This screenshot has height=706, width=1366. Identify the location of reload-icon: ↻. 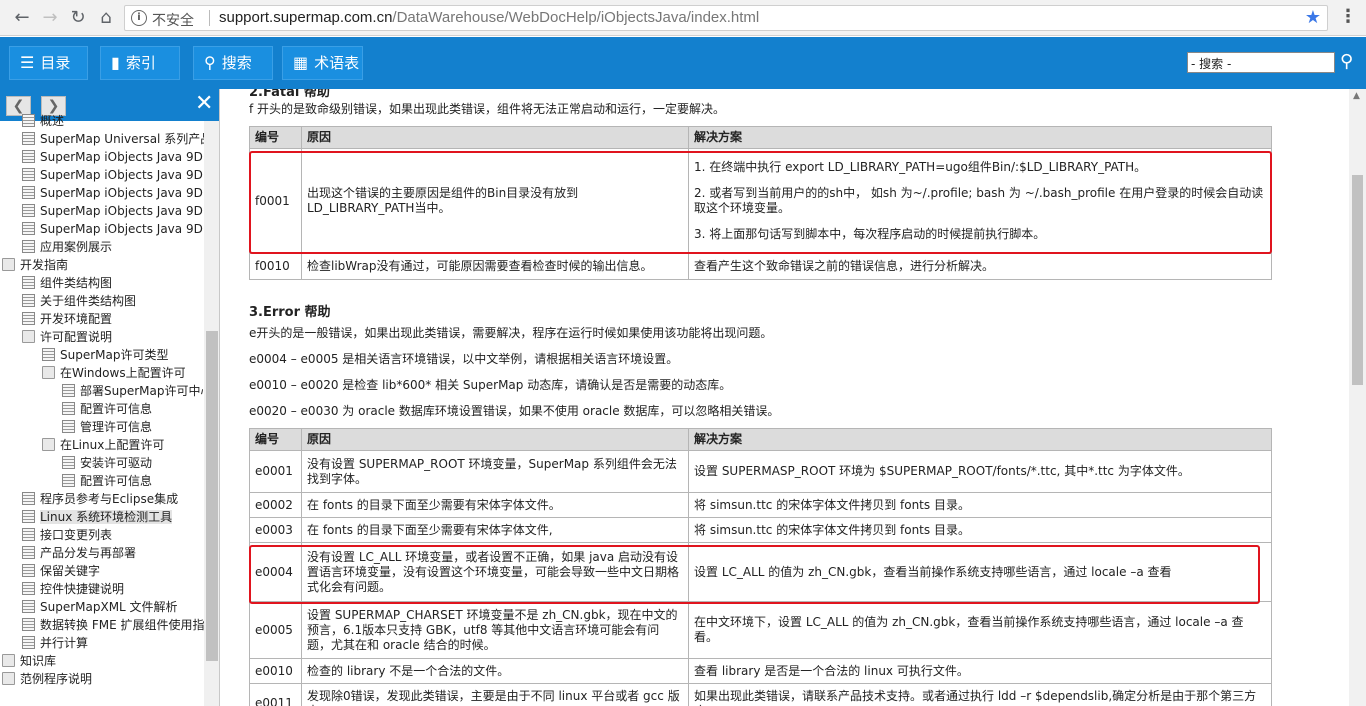
(78, 18).